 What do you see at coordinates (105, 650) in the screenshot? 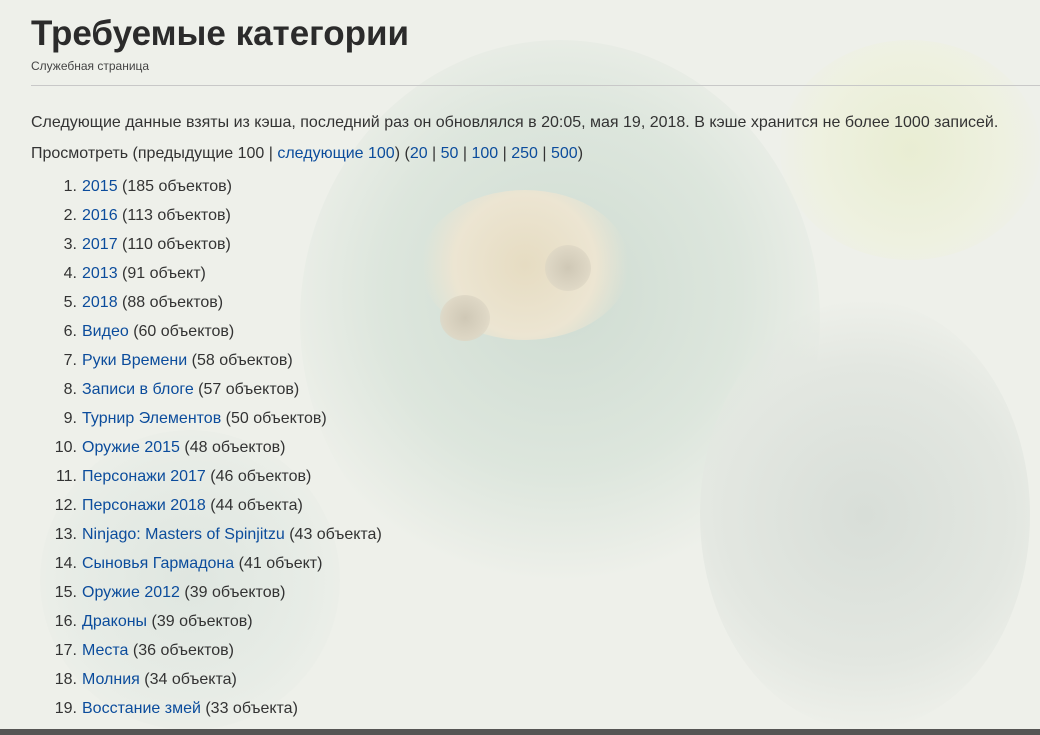
I see `category-link: Места` at bounding box center [105, 650].